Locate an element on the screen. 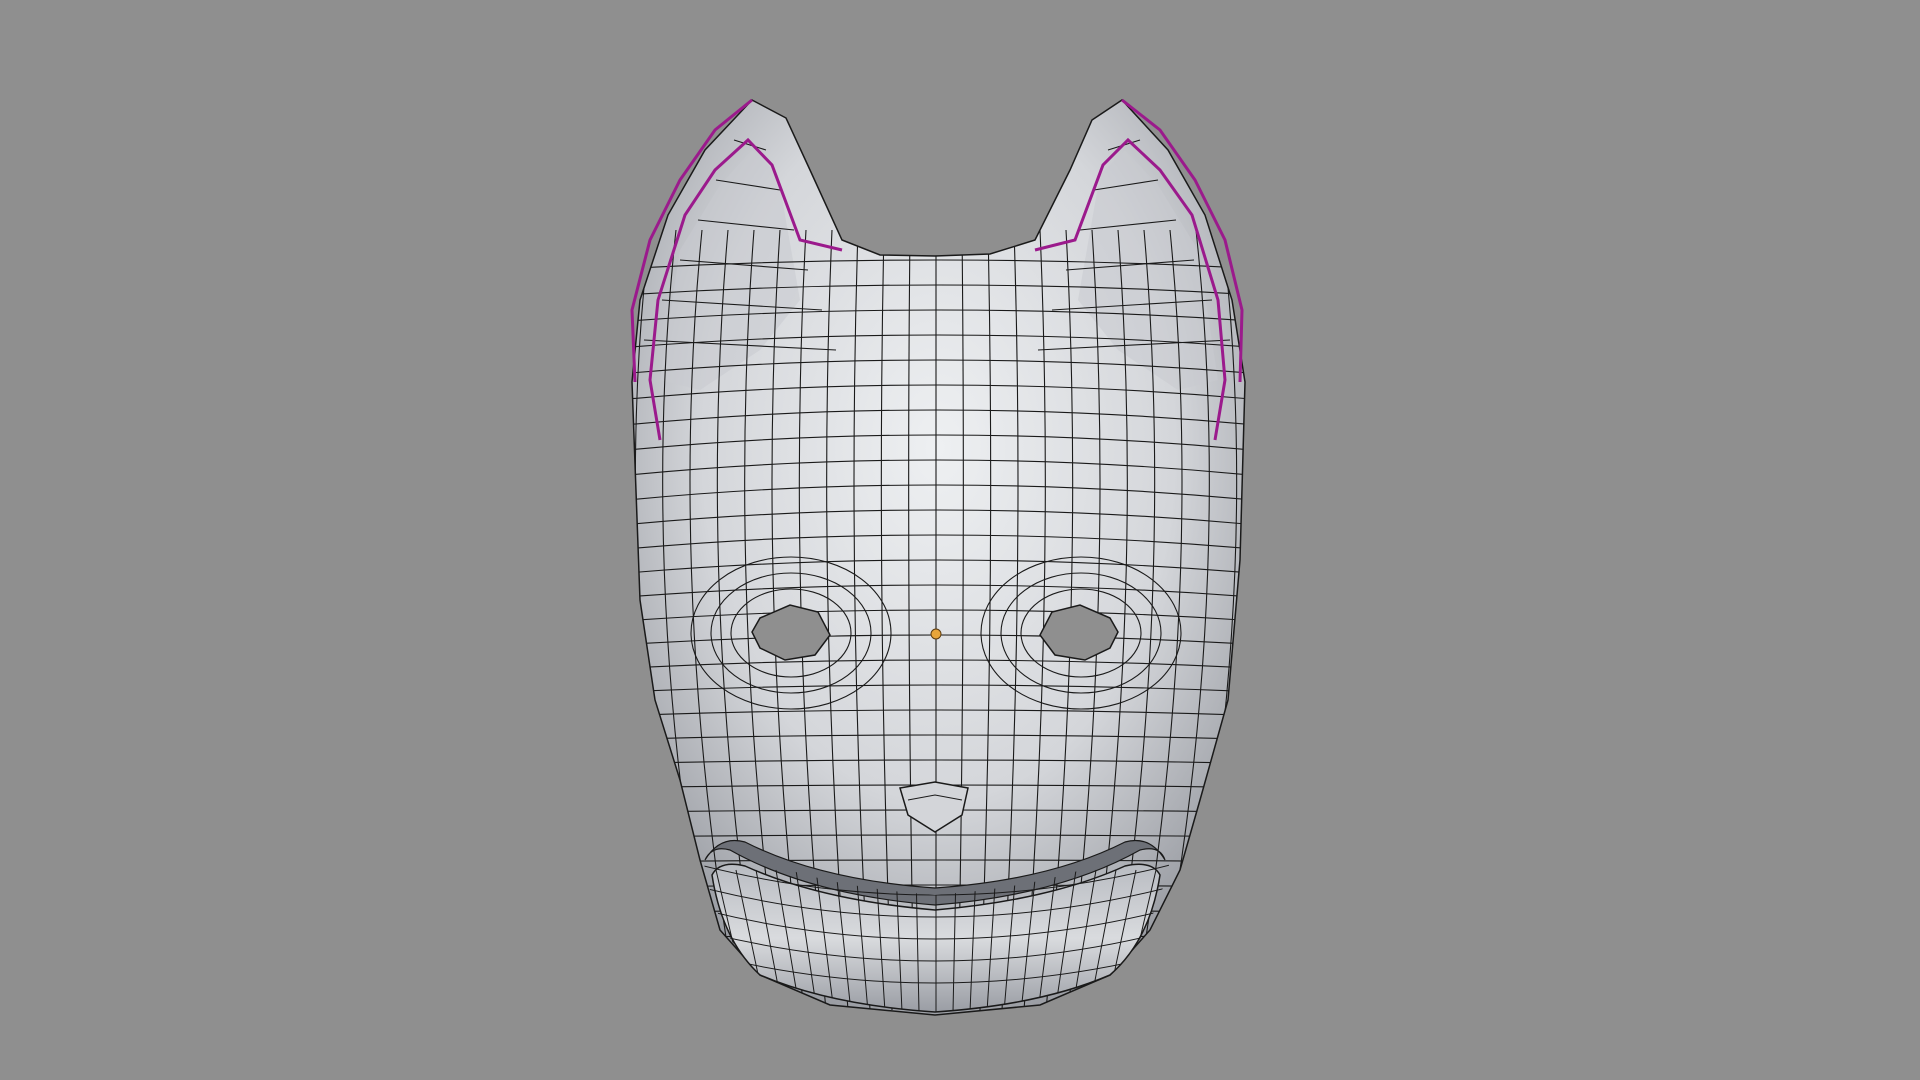  origin-dot-icon is located at coordinates (936, 634).